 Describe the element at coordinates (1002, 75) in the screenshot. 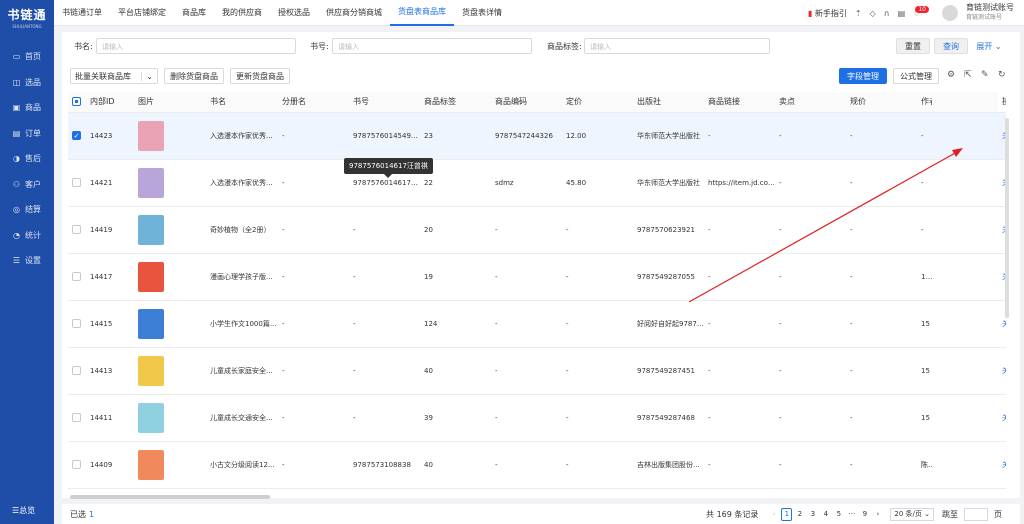

I see `refresh-icon: ↻` at that location.